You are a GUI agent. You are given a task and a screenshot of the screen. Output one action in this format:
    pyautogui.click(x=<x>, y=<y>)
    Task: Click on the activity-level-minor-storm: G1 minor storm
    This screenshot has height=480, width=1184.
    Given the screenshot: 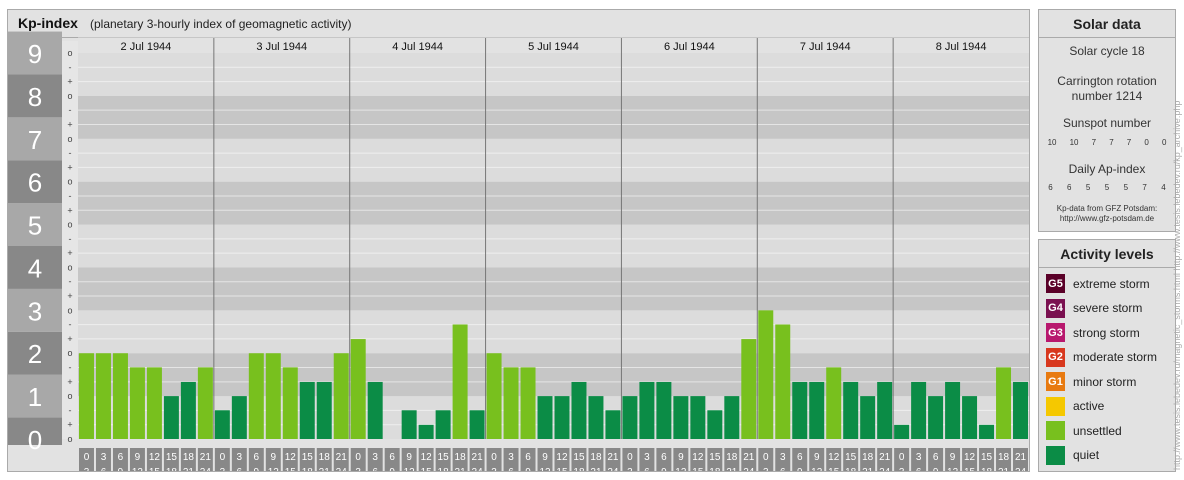 What is the action you would take?
    pyautogui.click(x=1091, y=381)
    